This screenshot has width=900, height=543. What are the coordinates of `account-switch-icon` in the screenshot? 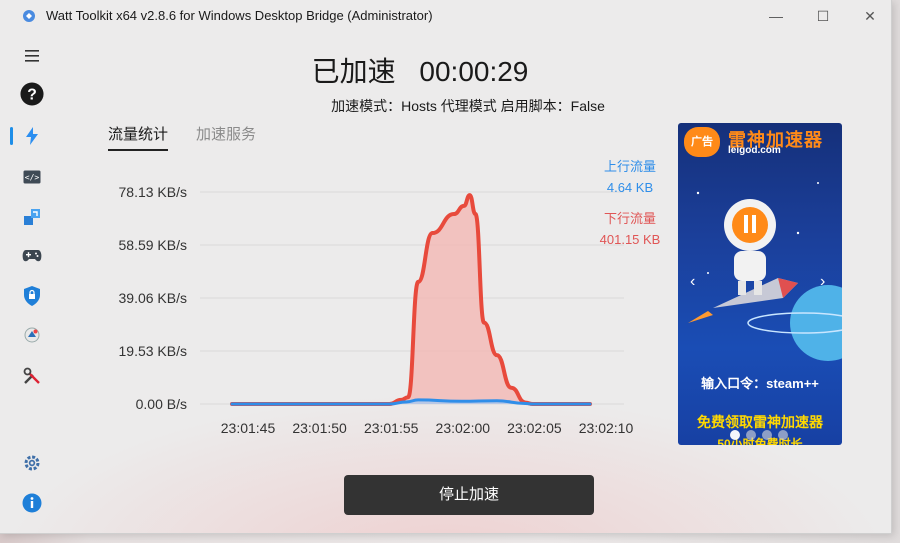 It's located at (32, 217).